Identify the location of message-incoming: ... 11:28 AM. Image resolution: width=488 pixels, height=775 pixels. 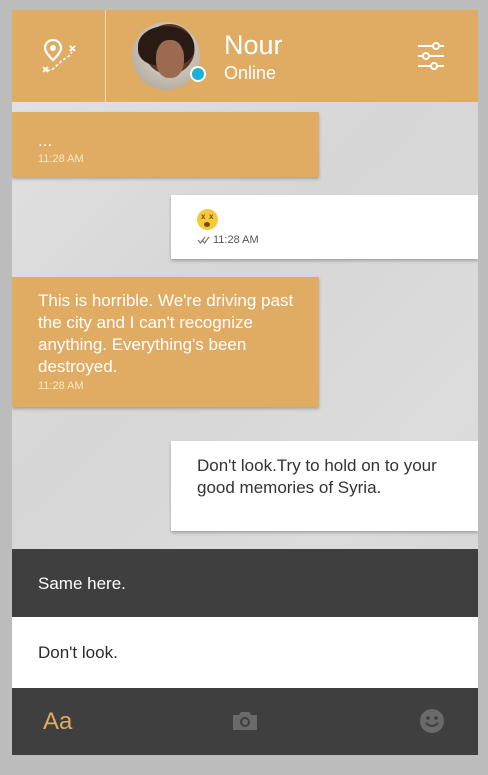
(165, 144).